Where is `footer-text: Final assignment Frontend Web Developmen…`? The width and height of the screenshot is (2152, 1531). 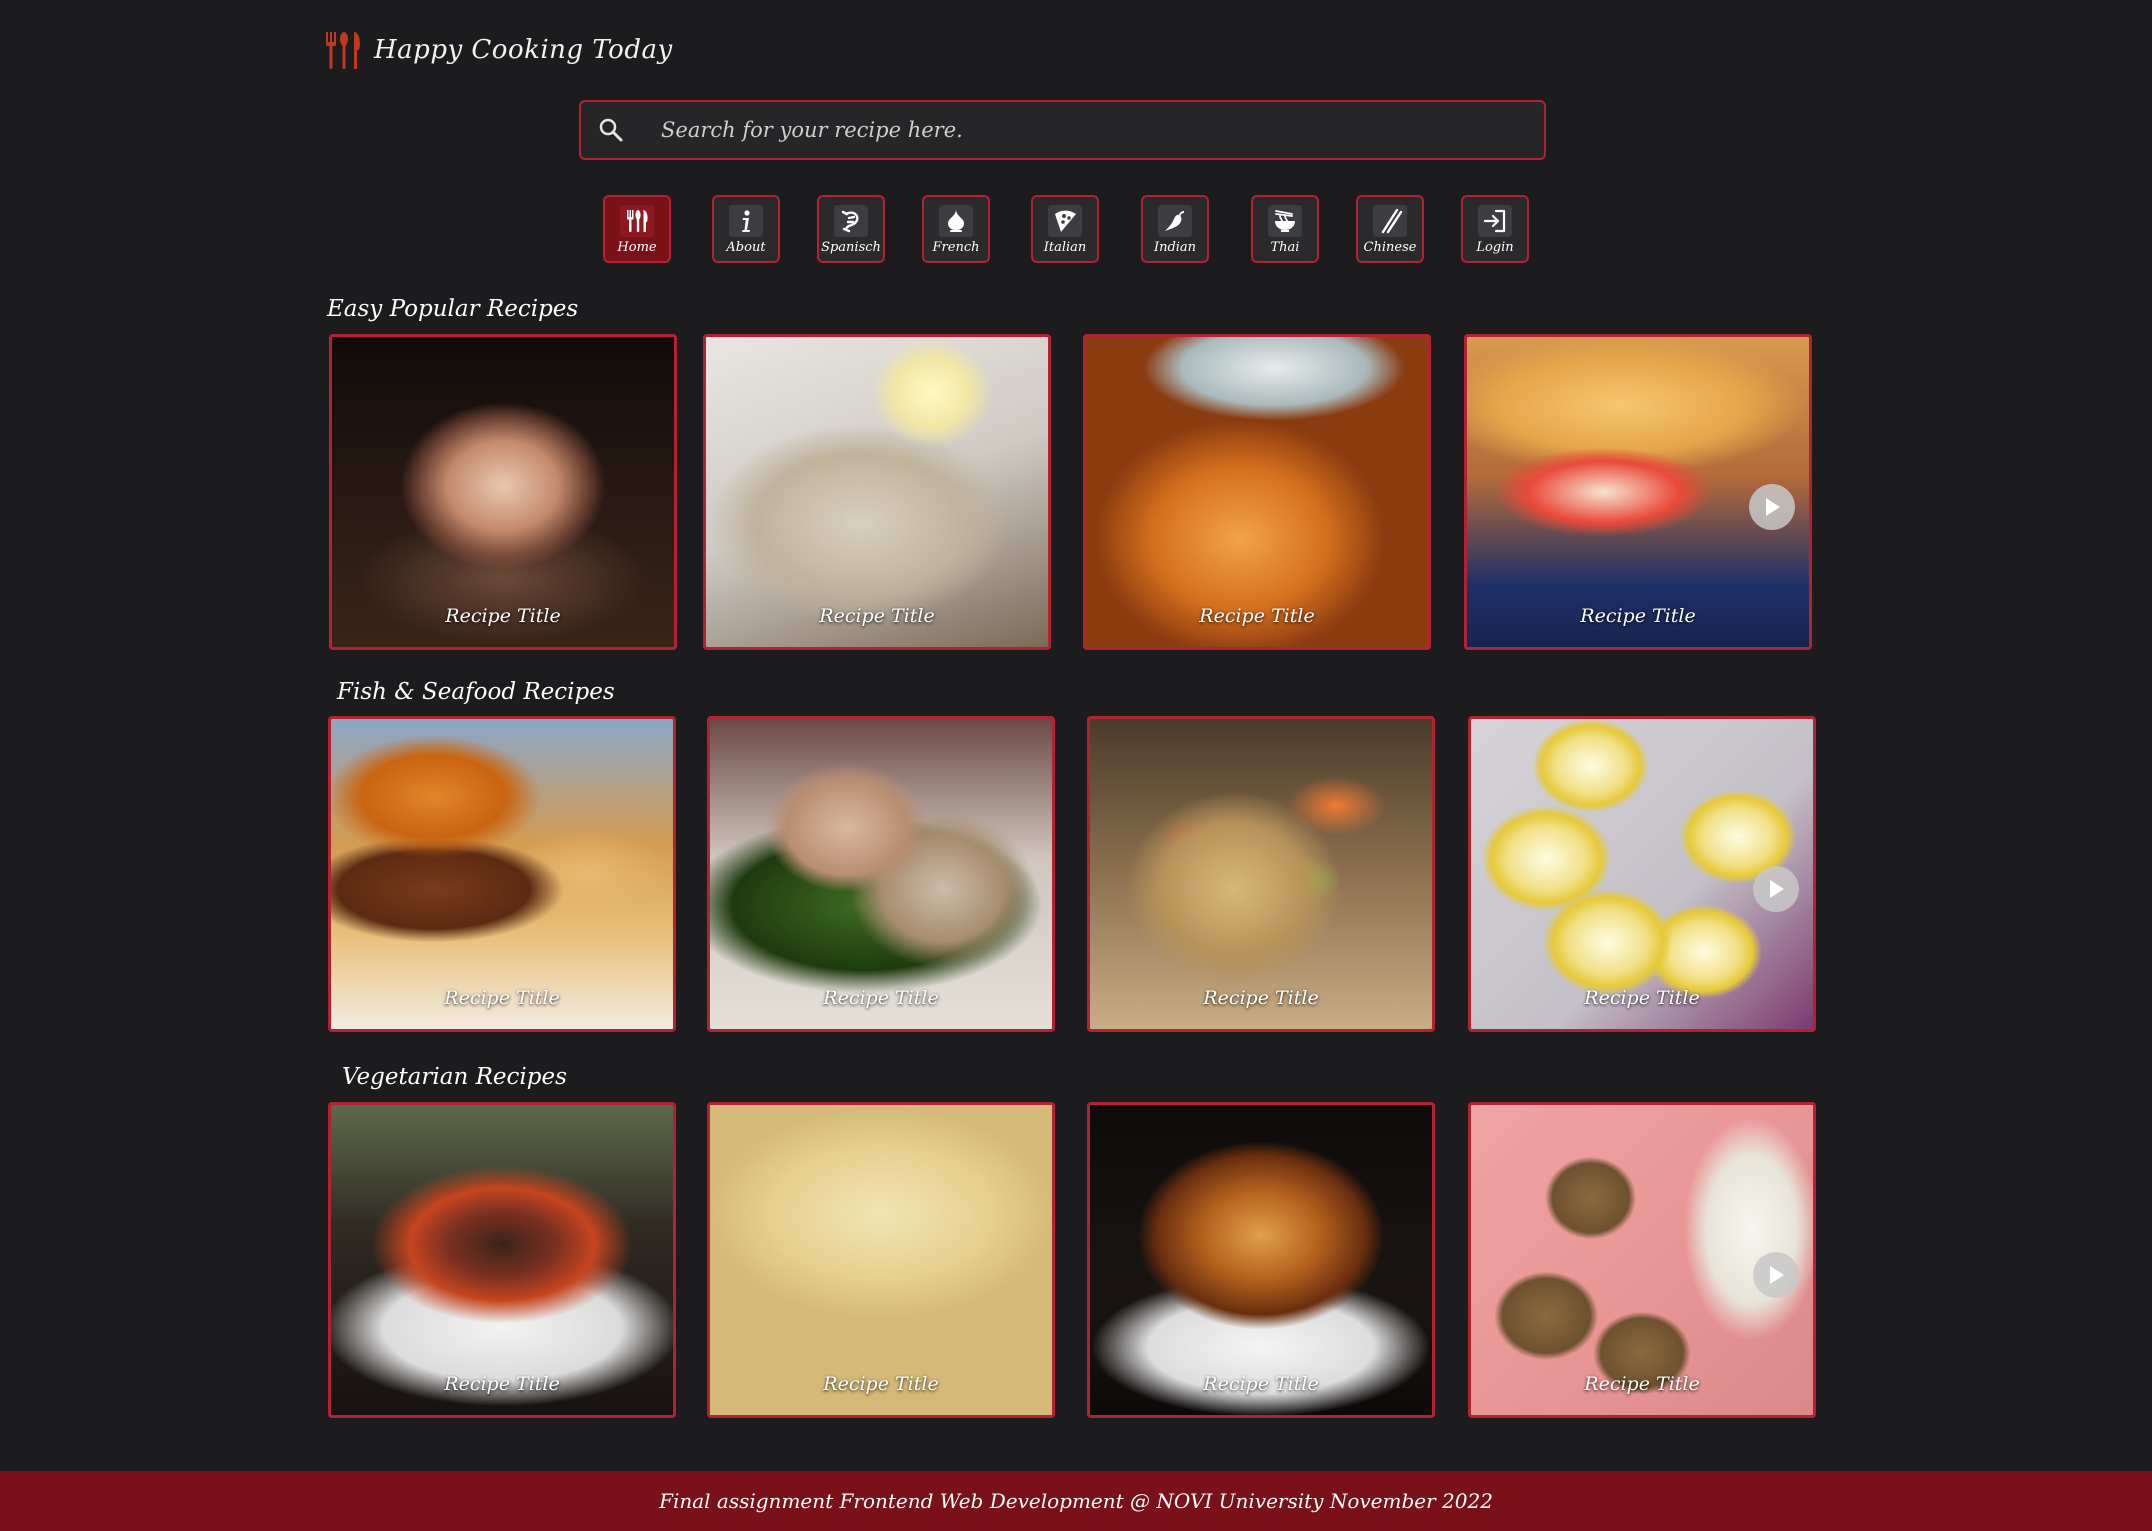
footer-text: Final assignment Frontend Web Developmen… is located at coordinates (1076, 1501).